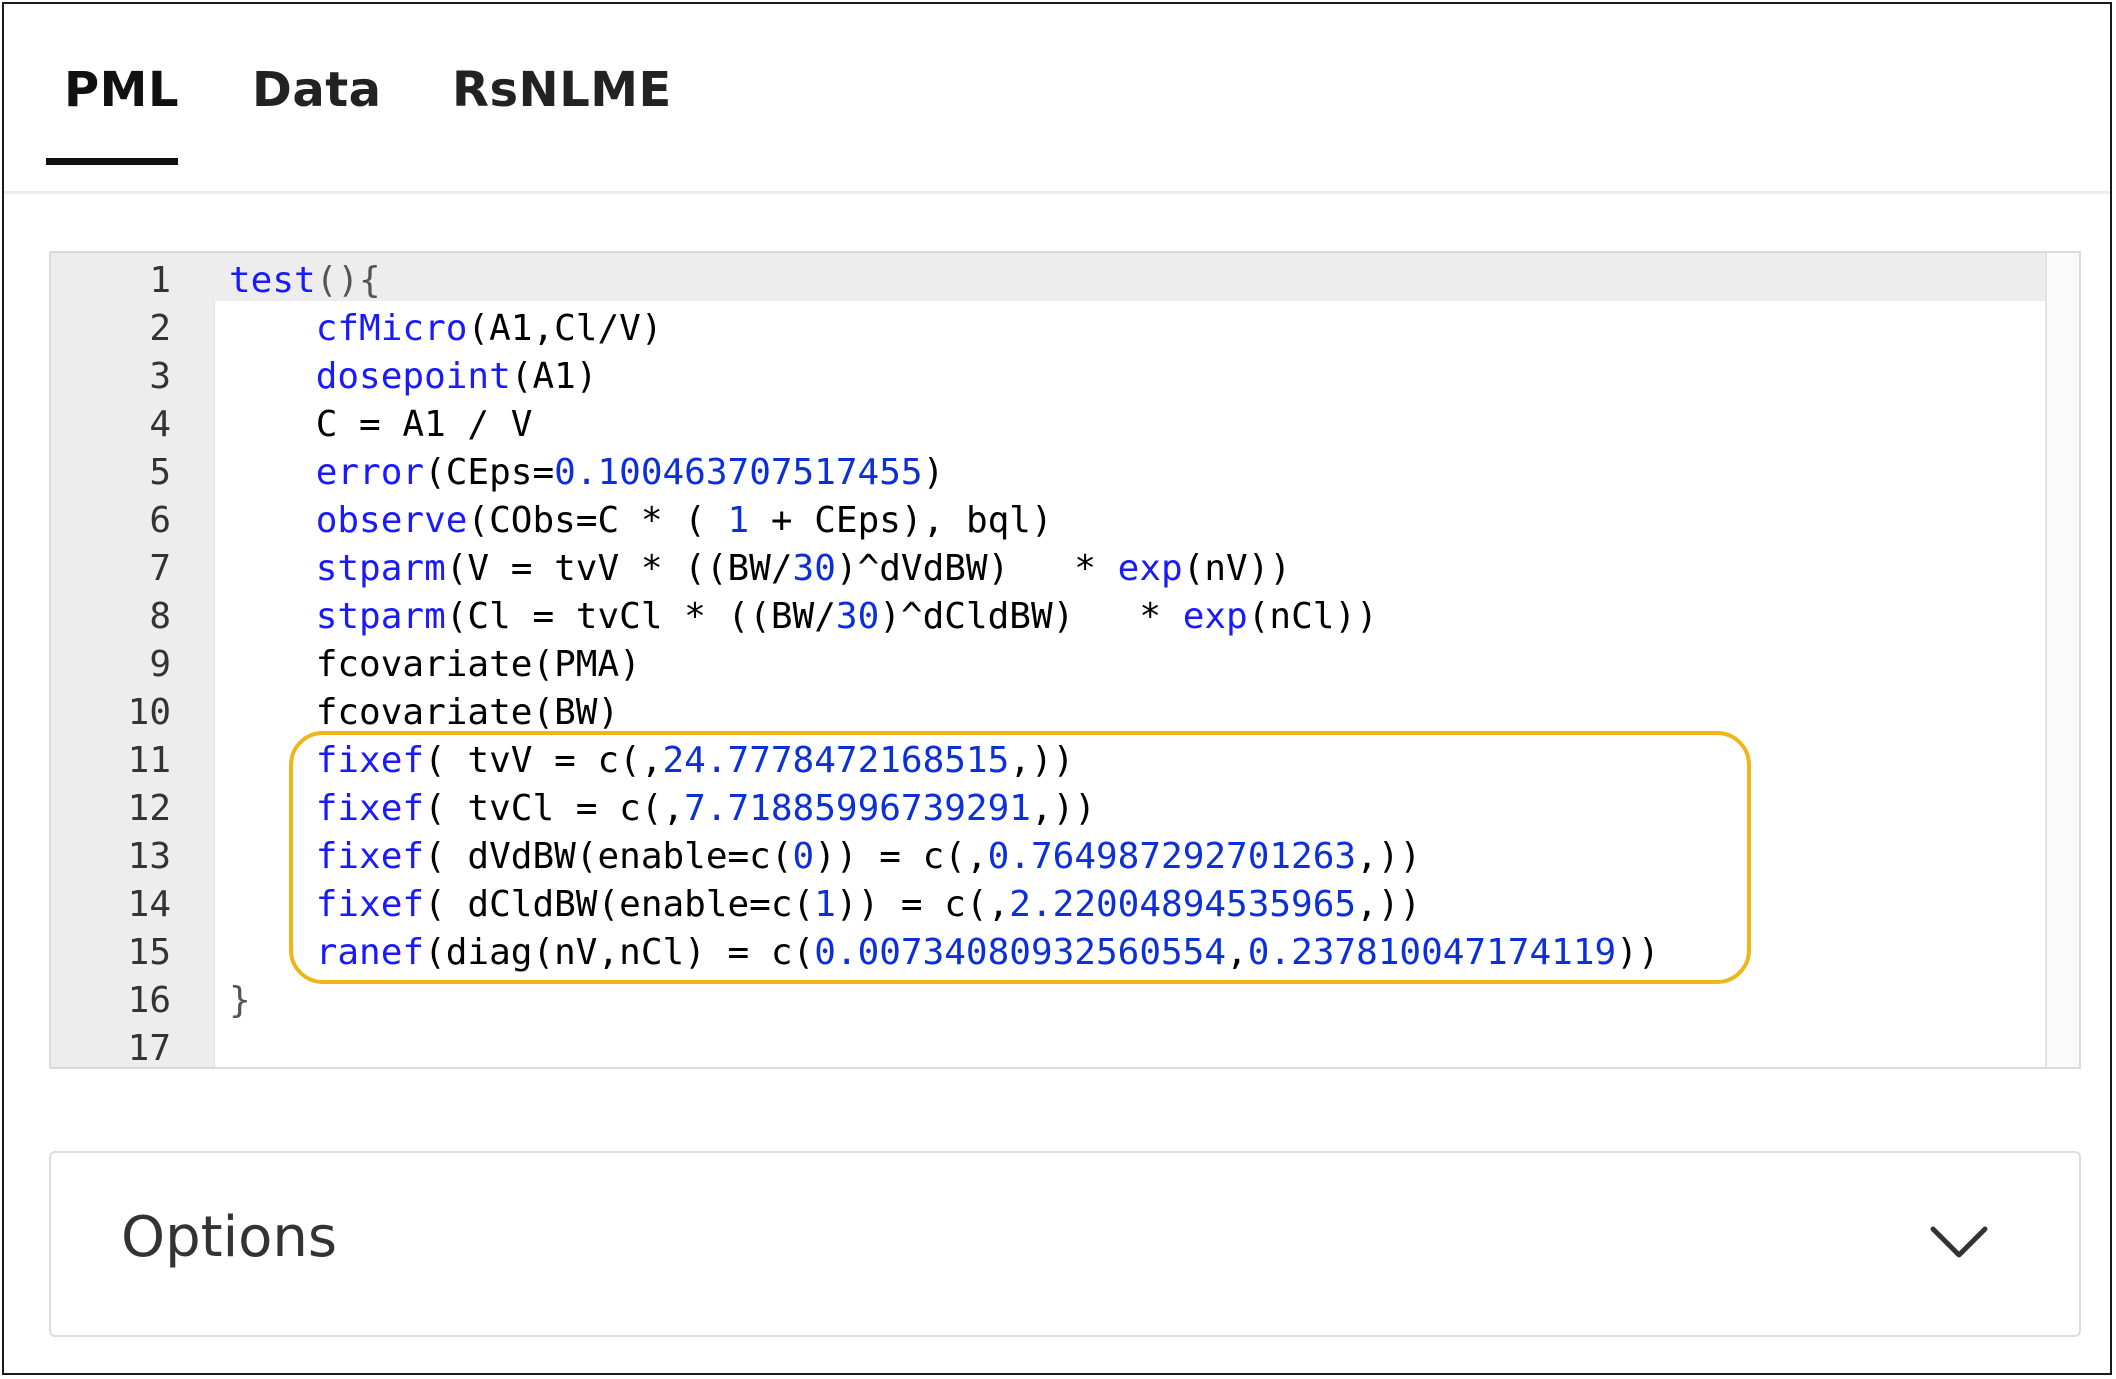 The height and width of the screenshot is (1379, 2116). I want to click on tab-data: Data, so click(317, 90).